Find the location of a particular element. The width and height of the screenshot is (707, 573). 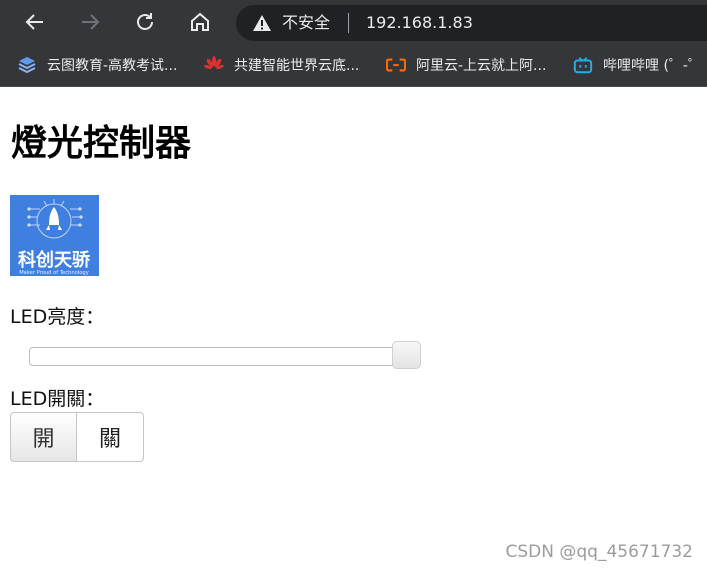

led-switch-group: 開 關 is located at coordinates (77, 437).